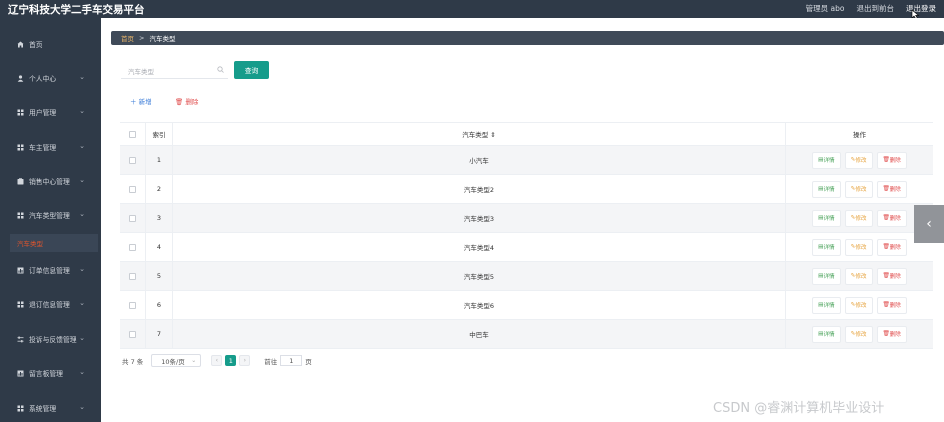 The height and width of the screenshot is (422, 944). I want to click on sidebar-item-unsubscribe: 退订信息管理 ⌄, so click(50, 304).